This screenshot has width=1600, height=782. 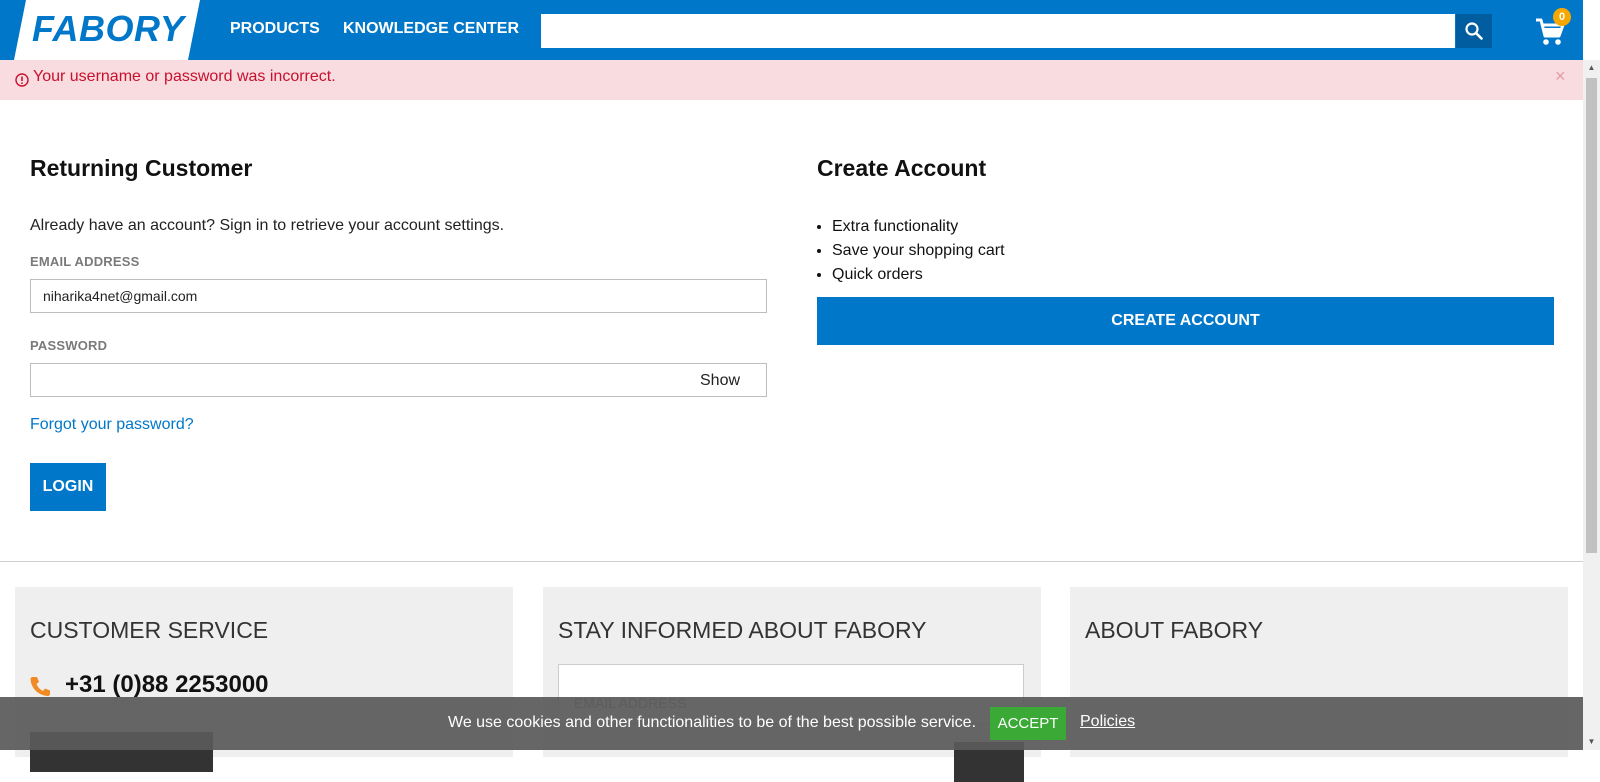 I want to click on search-icon, so click(x=1474, y=31).